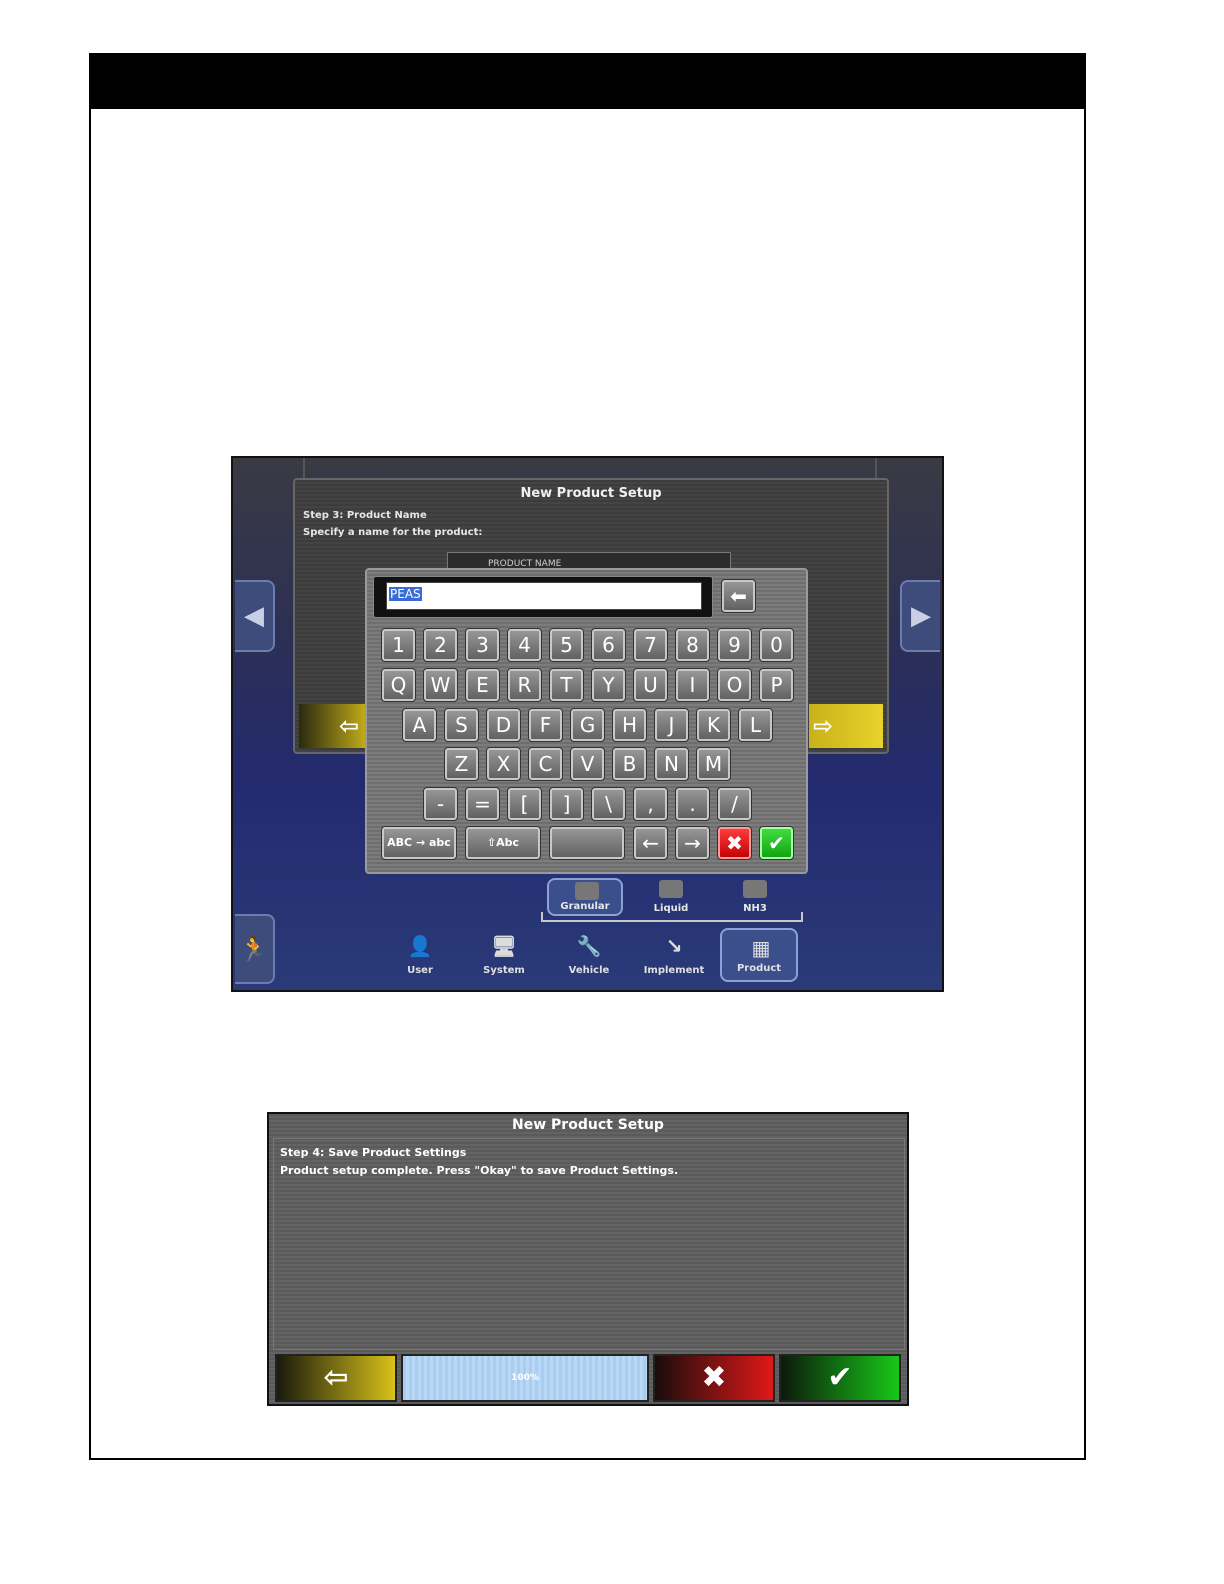 This screenshot has width=1224, height=1584. Describe the element at coordinates (671, 889) in the screenshot. I see `liquid-icon` at that location.